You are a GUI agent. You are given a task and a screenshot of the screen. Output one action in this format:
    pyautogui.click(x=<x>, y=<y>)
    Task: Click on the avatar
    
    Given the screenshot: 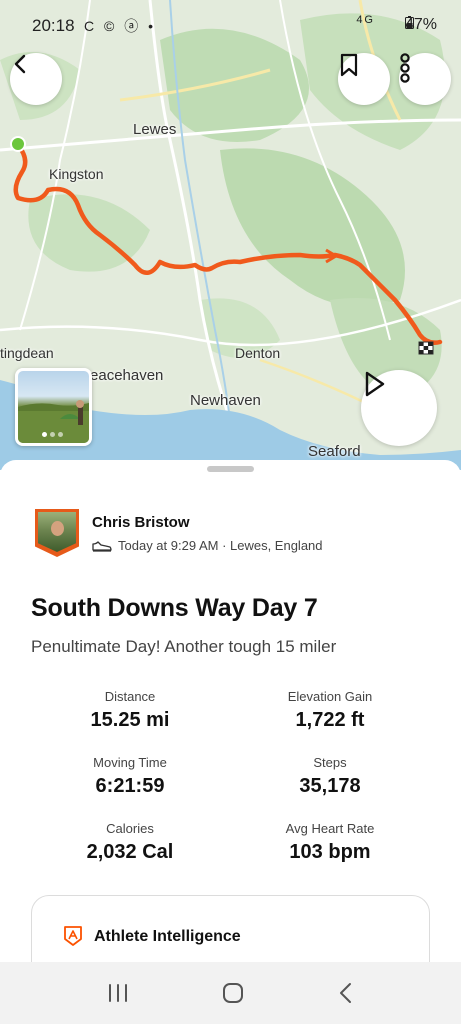 What is the action you would take?
    pyautogui.click(x=57, y=533)
    